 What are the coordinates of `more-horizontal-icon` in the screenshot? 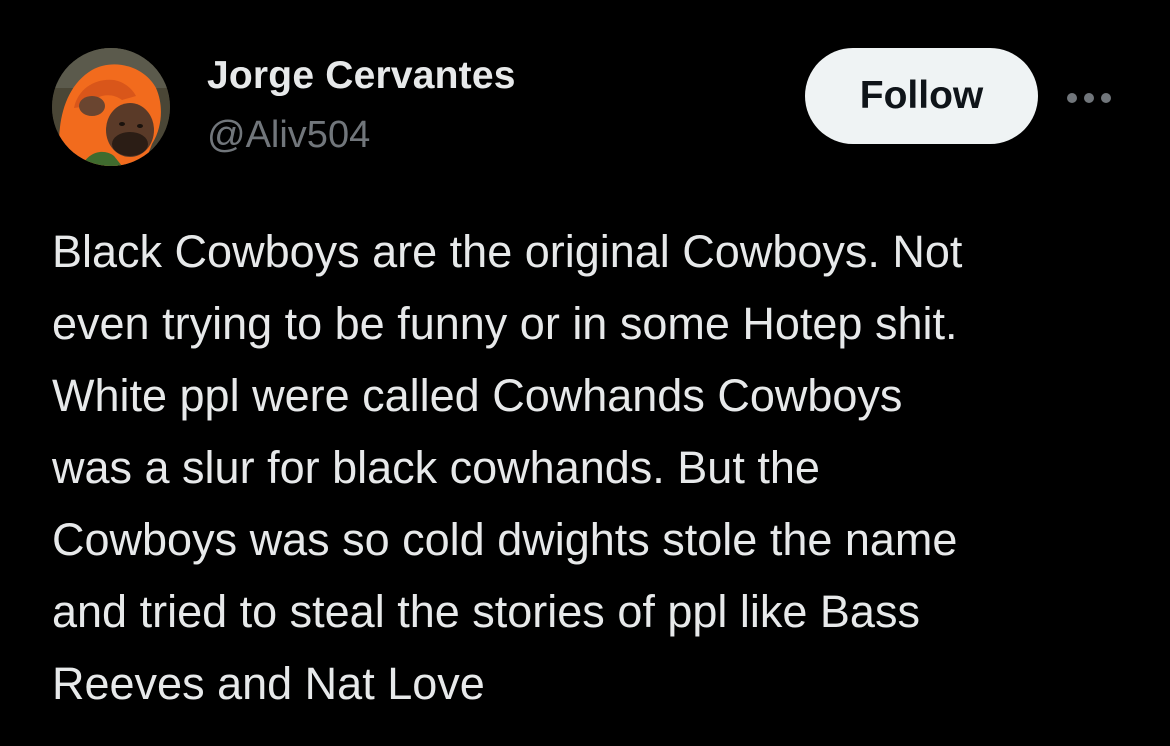 It's located at (1089, 98).